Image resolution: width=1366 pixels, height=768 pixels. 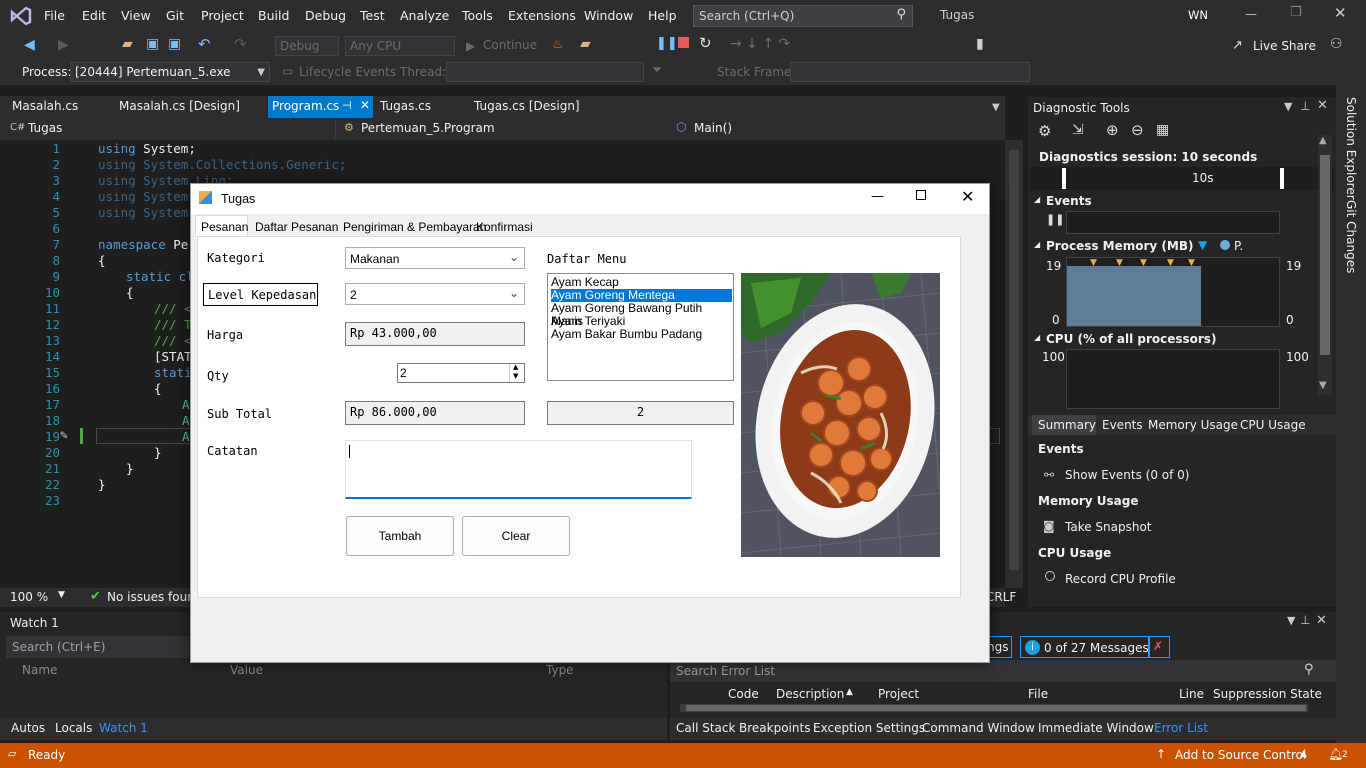 I want to click on tab-masalah-design: Masalah.cs [Design], so click(x=179, y=107).